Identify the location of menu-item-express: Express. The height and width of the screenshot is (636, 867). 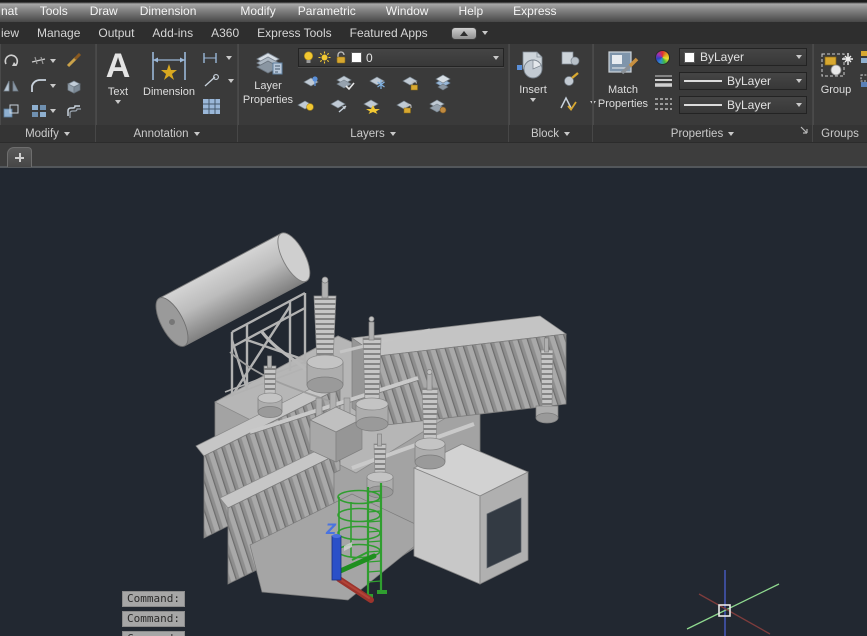
(534, 11).